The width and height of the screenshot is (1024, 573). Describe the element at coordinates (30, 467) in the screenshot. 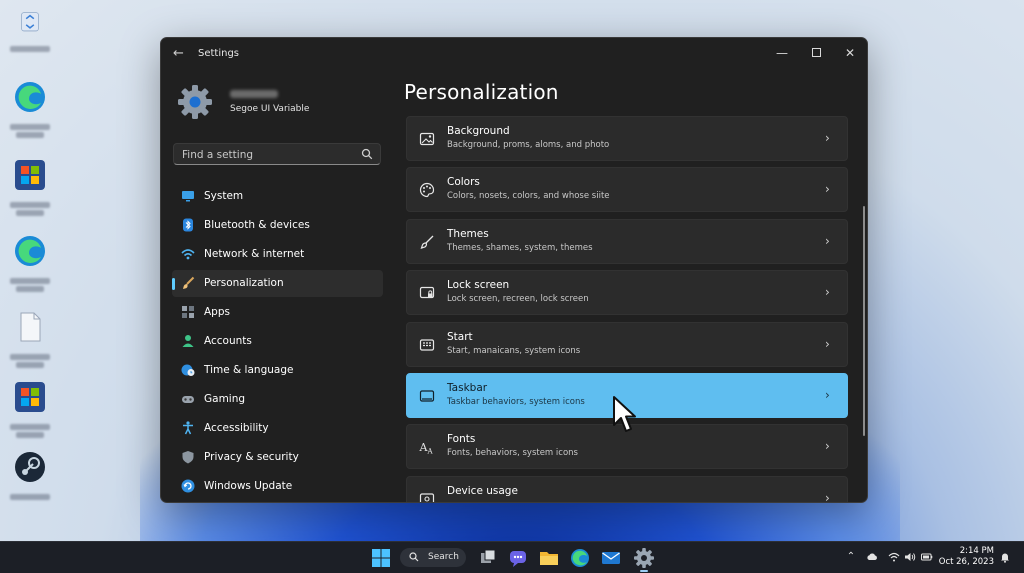

I see `steam-icon` at that location.